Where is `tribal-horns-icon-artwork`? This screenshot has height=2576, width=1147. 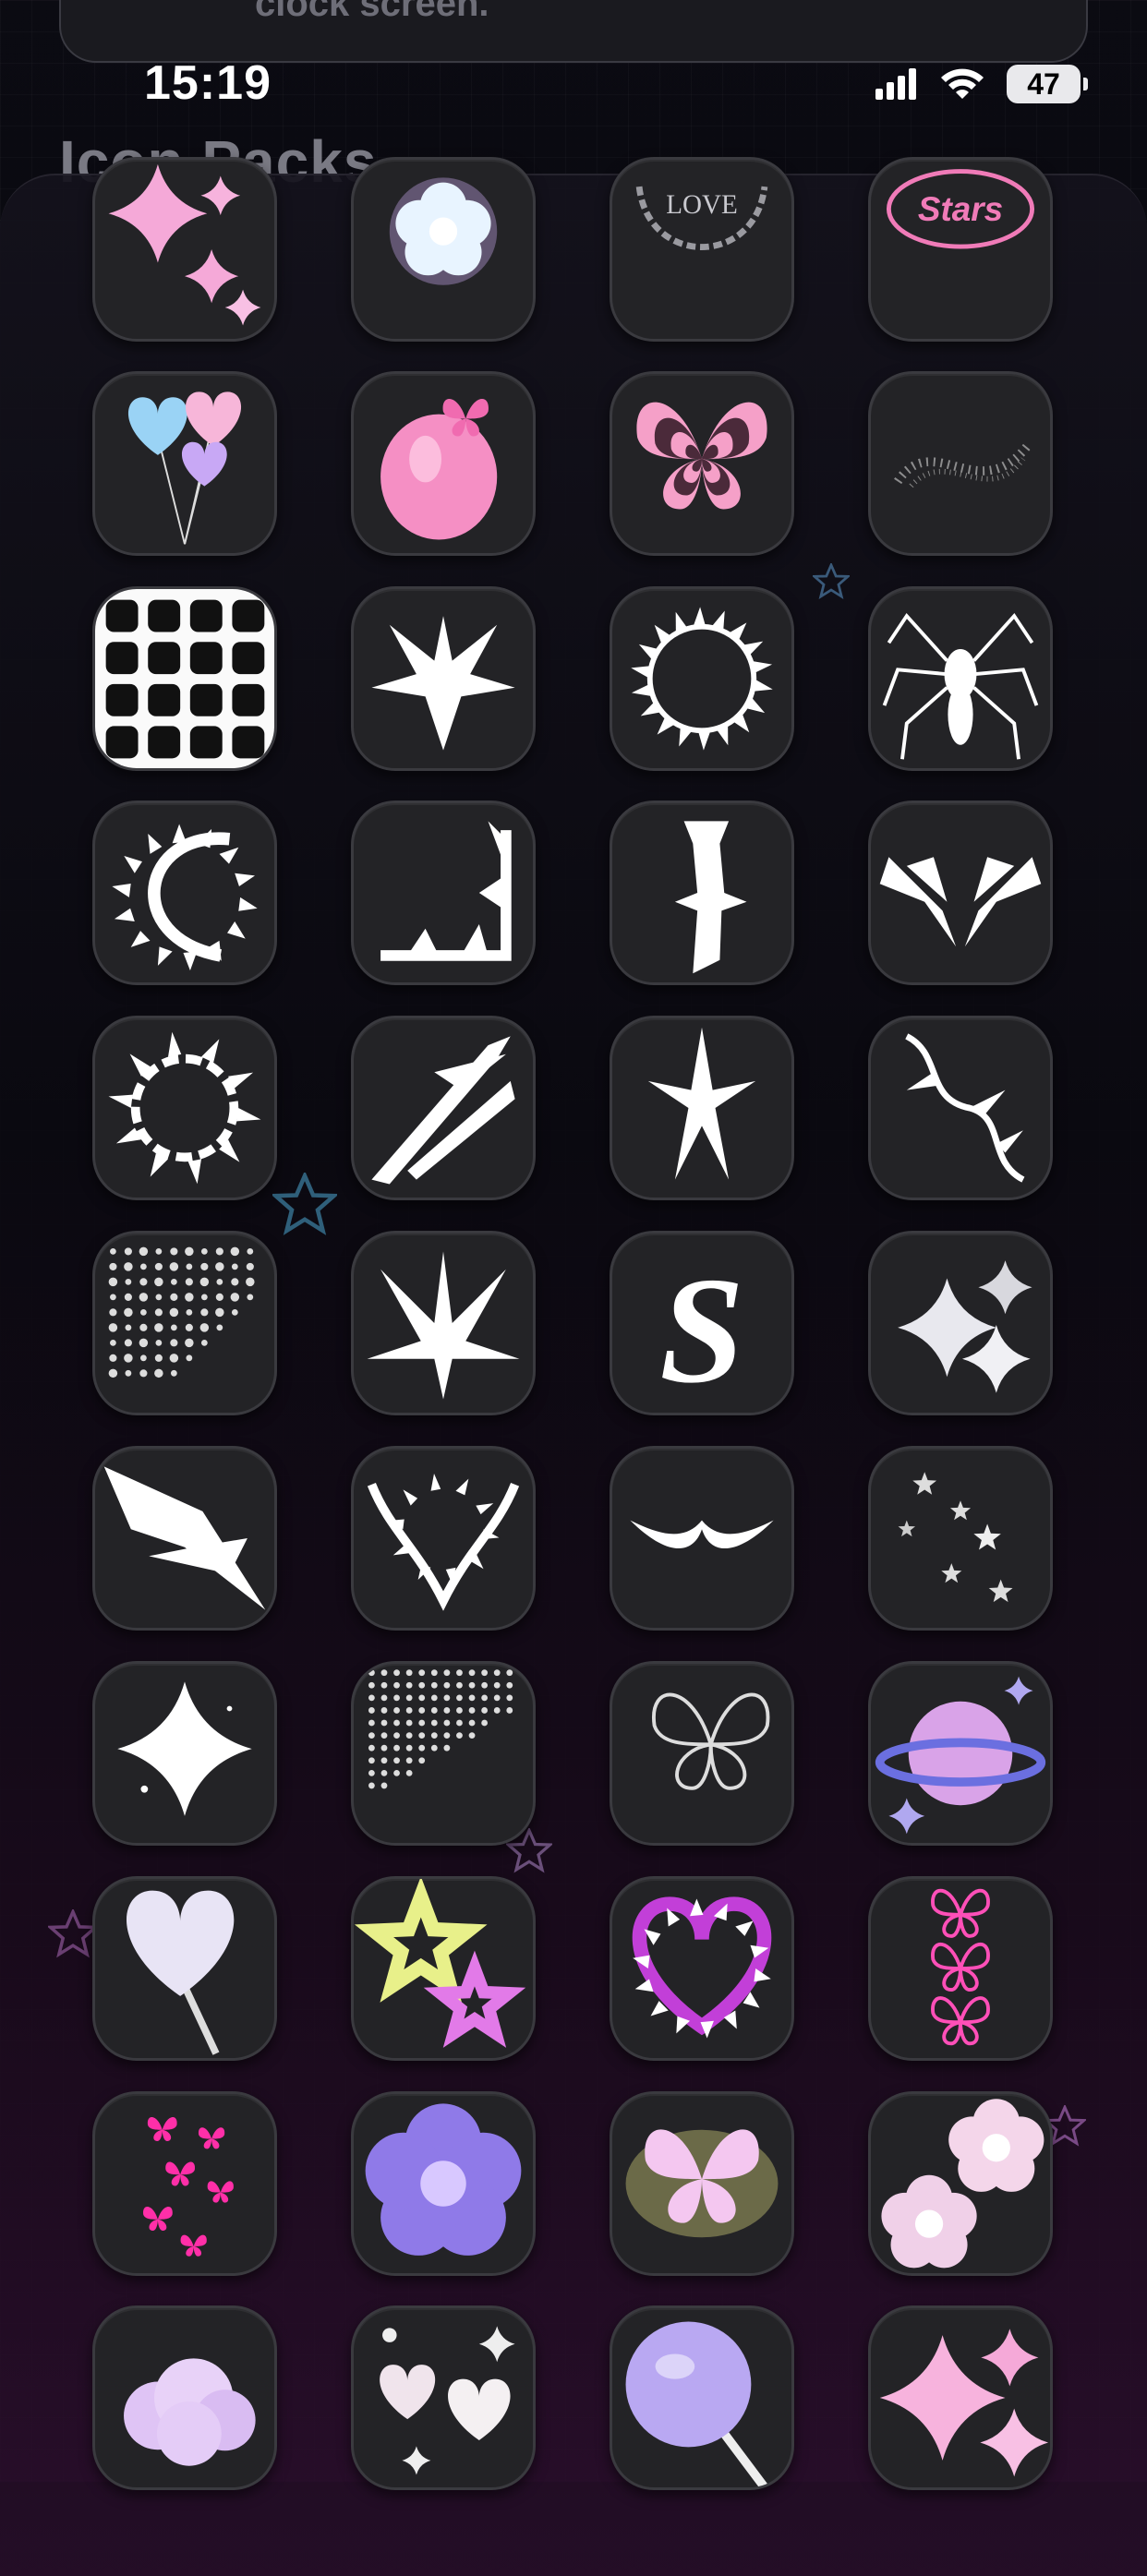
tribal-horns-icon-artwork is located at coordinates (443, 1542).